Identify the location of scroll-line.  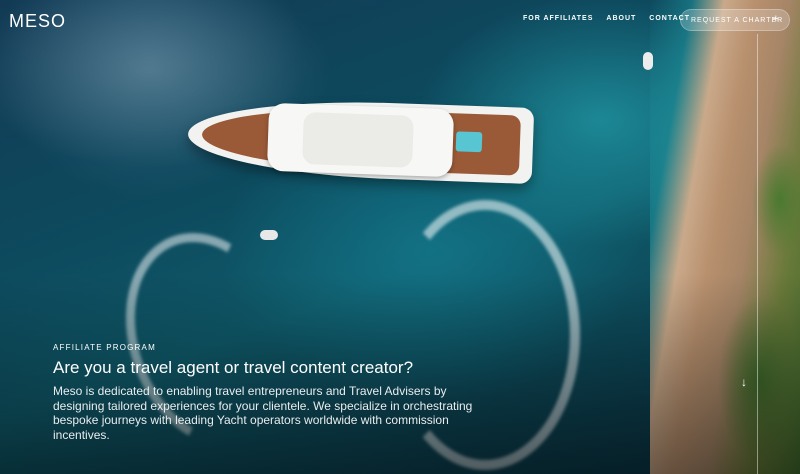
(757, 254).